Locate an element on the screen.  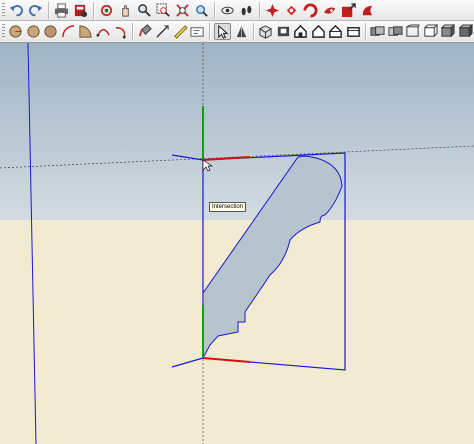
hidden-line-icon is located at coordinates (431, 31).